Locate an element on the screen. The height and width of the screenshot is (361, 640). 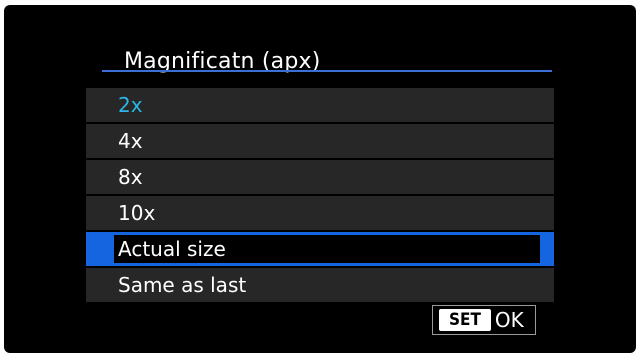
option-actual-size: Actual size is located at coordinates (320, 249).